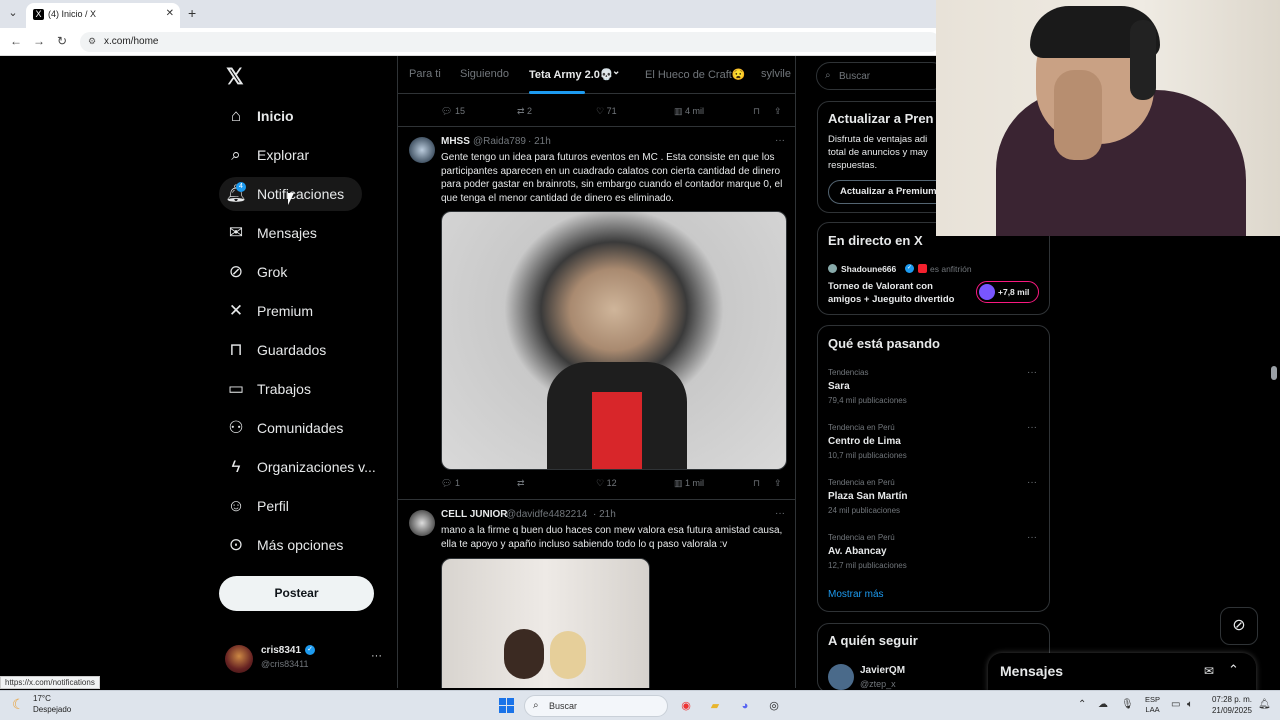 The image size is (1280, 720). What do you see at coordinates (774, 706) in the screenshot?
I see `obs-icon: ◎` at bounding box center [774, 706].